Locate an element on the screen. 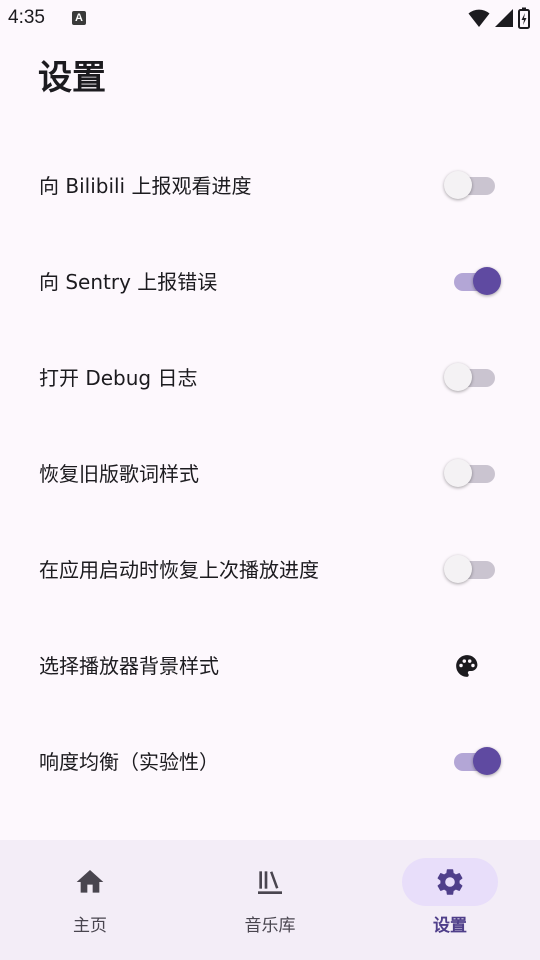 Image resolution: width=540 pixels, height=960 pixels. sentry-errors-switch is located at coordinates (473, 281).